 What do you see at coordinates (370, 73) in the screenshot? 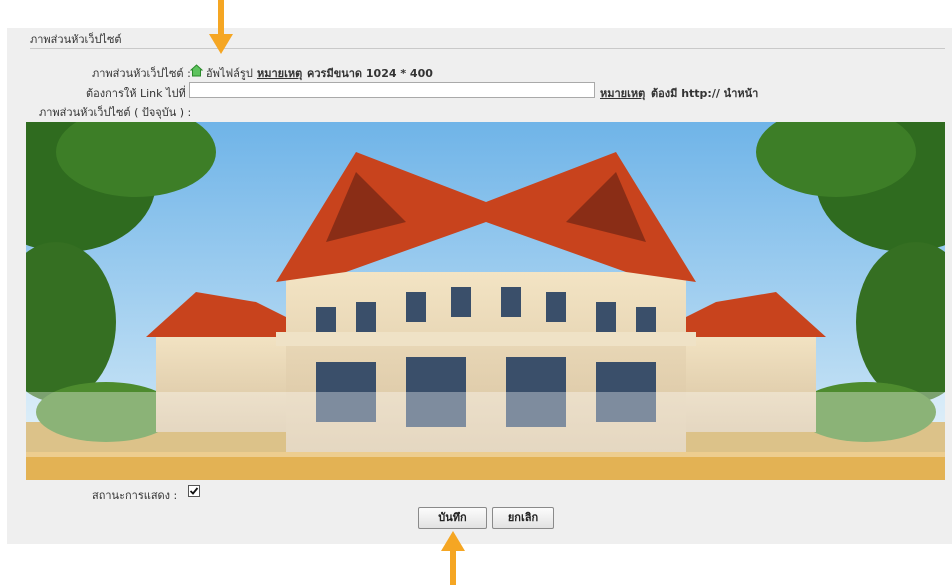
I see `size-note: ควรมีขนาด 1024 * 400` at bounding box center [370, 73].